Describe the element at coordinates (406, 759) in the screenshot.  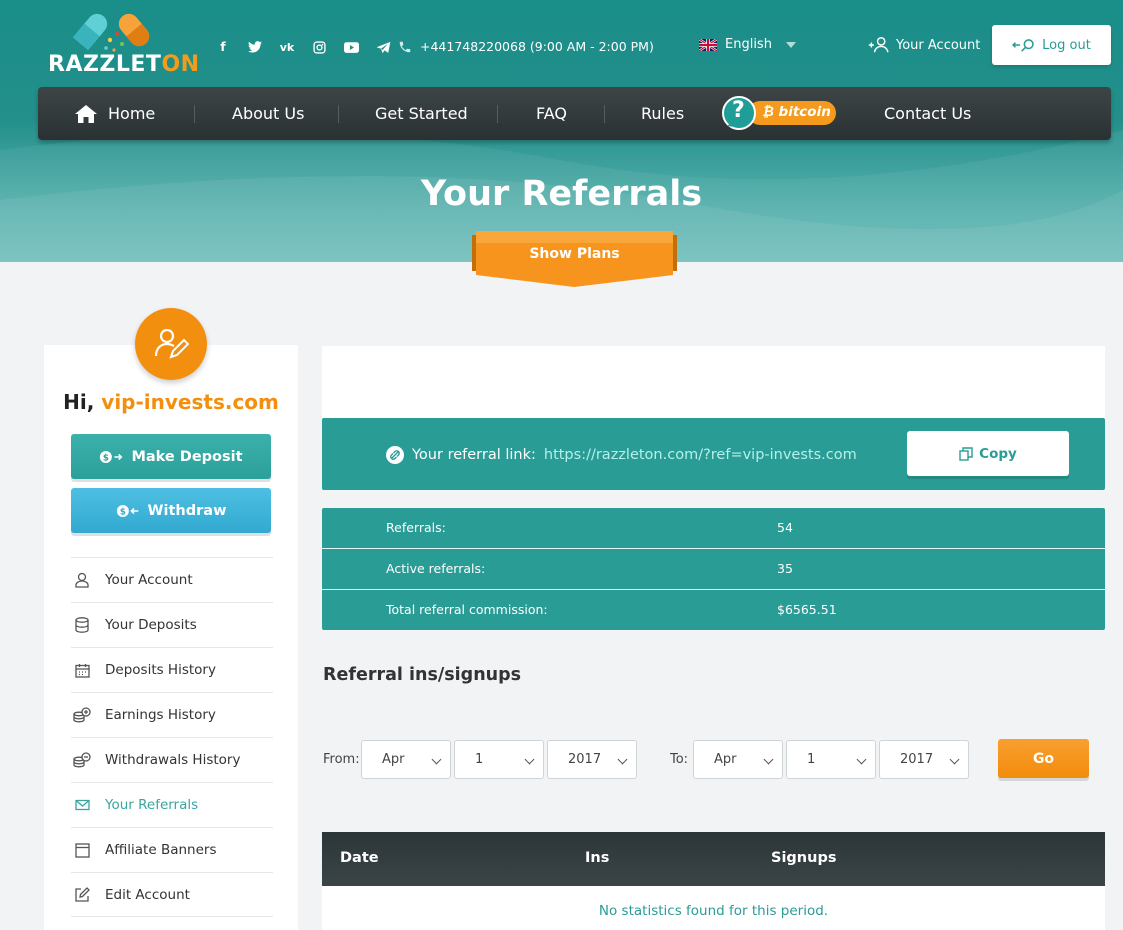
I see `from-month-select: Apr` at that location.